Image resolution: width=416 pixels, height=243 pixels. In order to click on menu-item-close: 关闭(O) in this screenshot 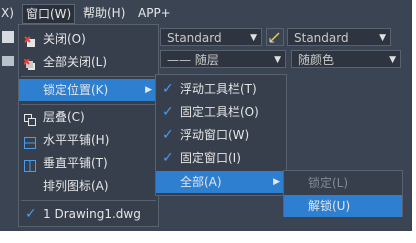, I will do `click(88, 39)`.